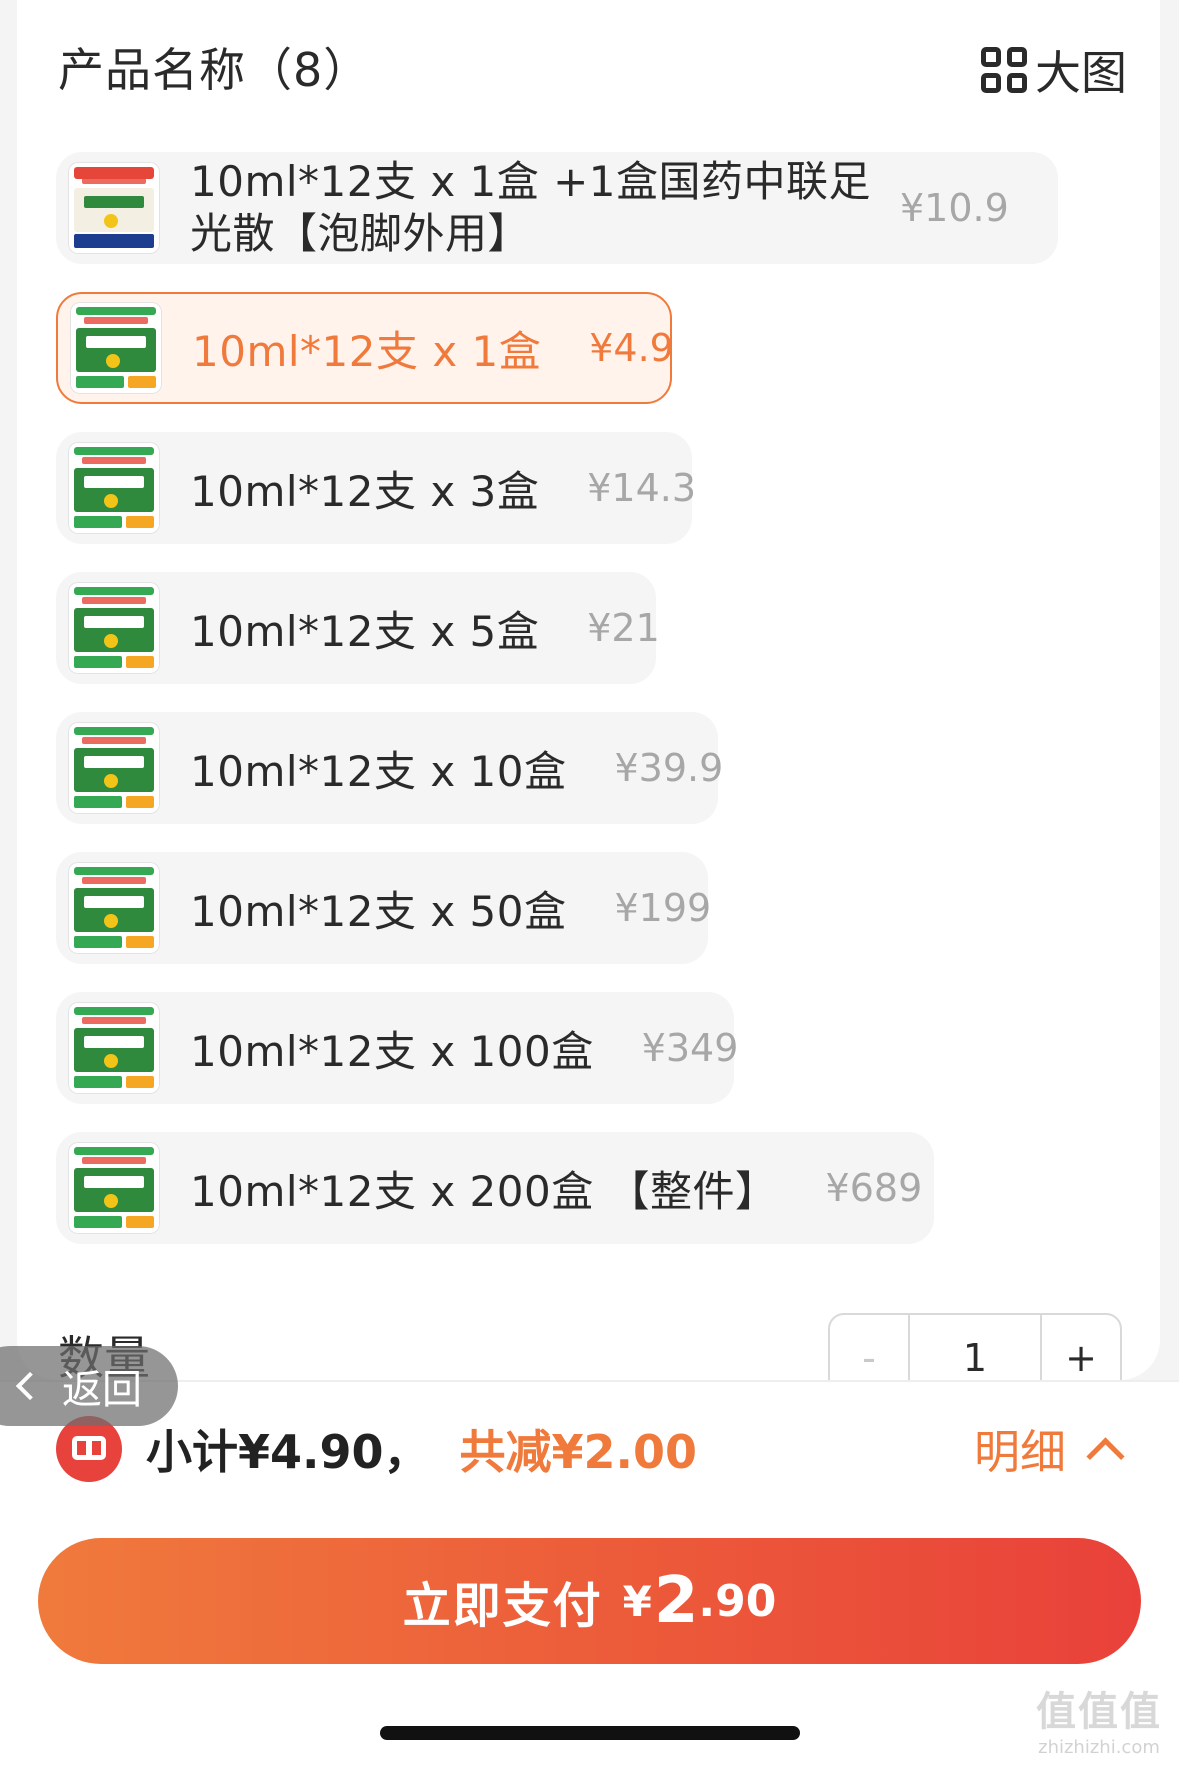  Describe the element at coordinates (288, 1452) in the screenshot. I see `subtotal-text: 小计¥4.90，` at that location.